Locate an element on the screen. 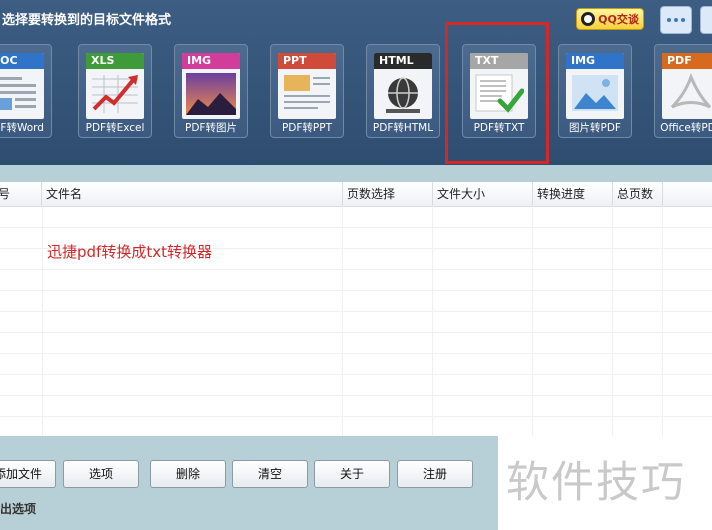 The width and height of the screenshot is (712, 530). format-tag: PDF is located at coordinates (687, 61).